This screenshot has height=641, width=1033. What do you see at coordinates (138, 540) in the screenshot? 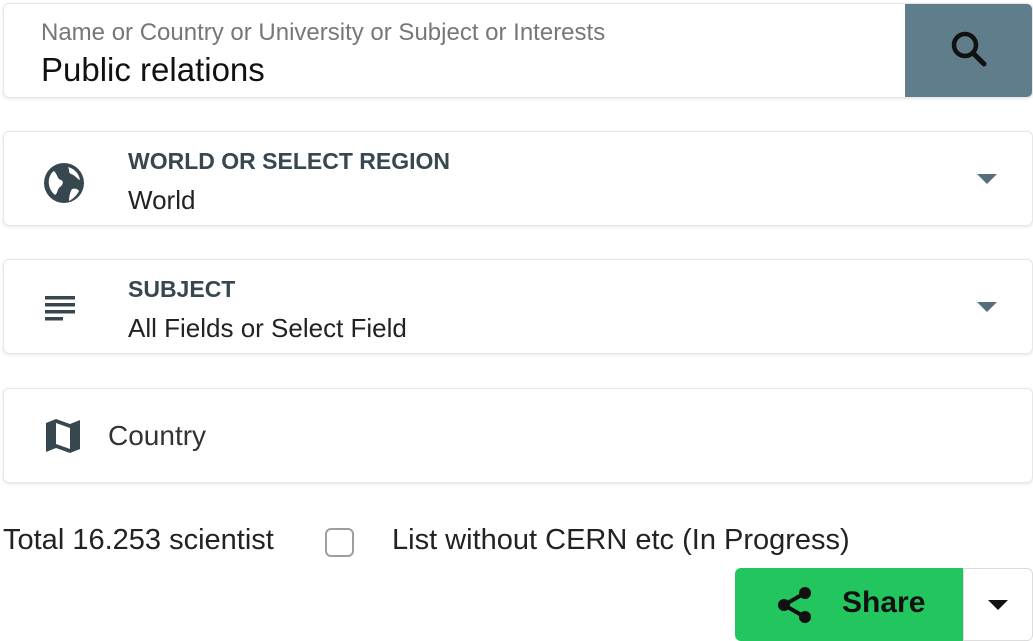
I see `total-count: Total 16.253 scientist` at bounding box center [138, 540].